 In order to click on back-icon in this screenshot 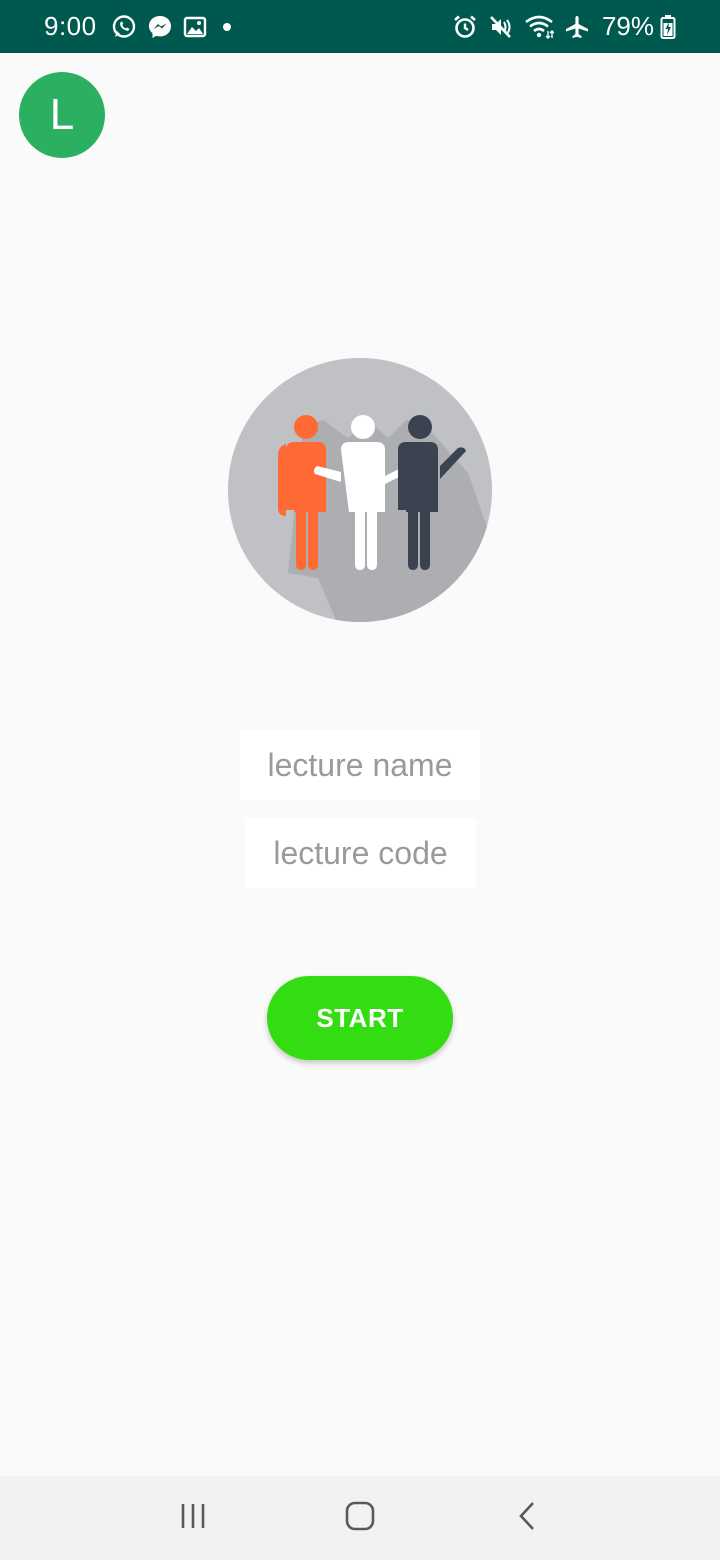, I will do `click(527, 1518)`.